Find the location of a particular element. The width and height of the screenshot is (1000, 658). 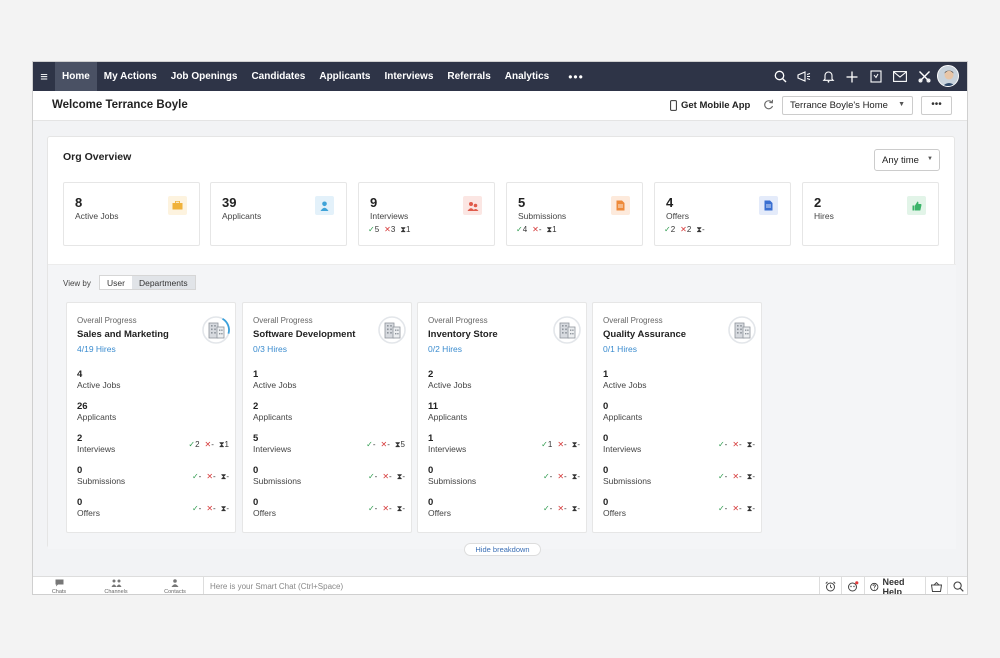

plus-icon is located at coordinates (852, 77).